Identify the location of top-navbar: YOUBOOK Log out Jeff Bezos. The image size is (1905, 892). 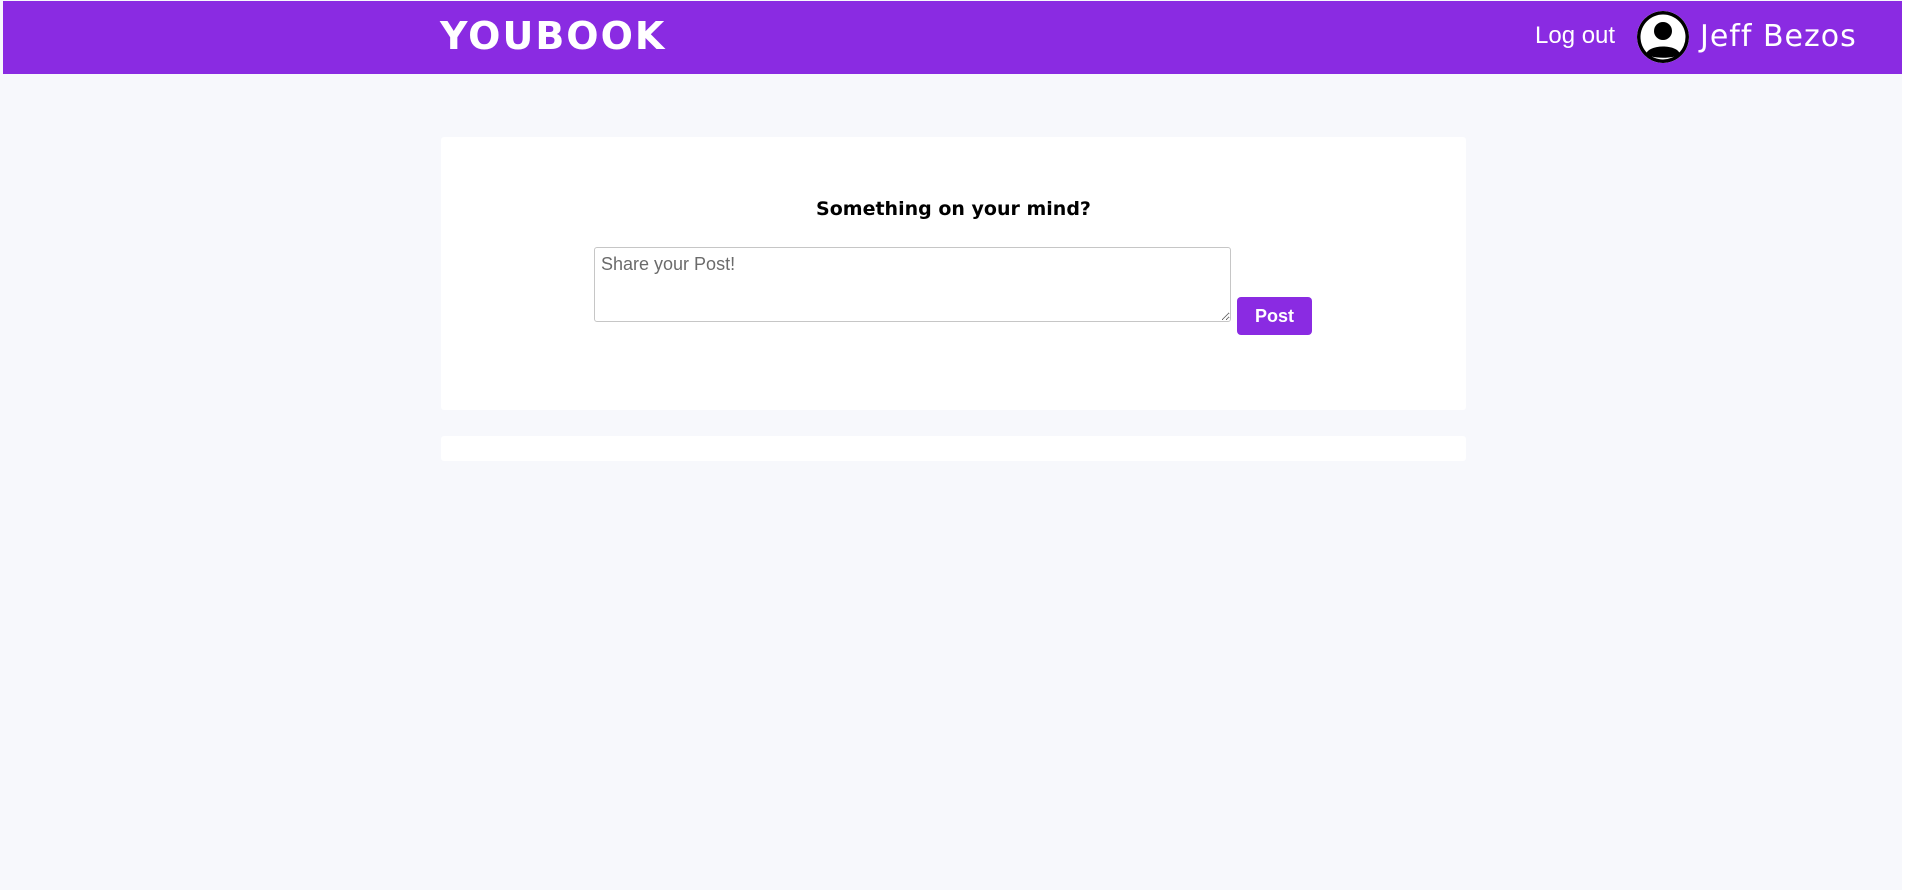
(952, 37).